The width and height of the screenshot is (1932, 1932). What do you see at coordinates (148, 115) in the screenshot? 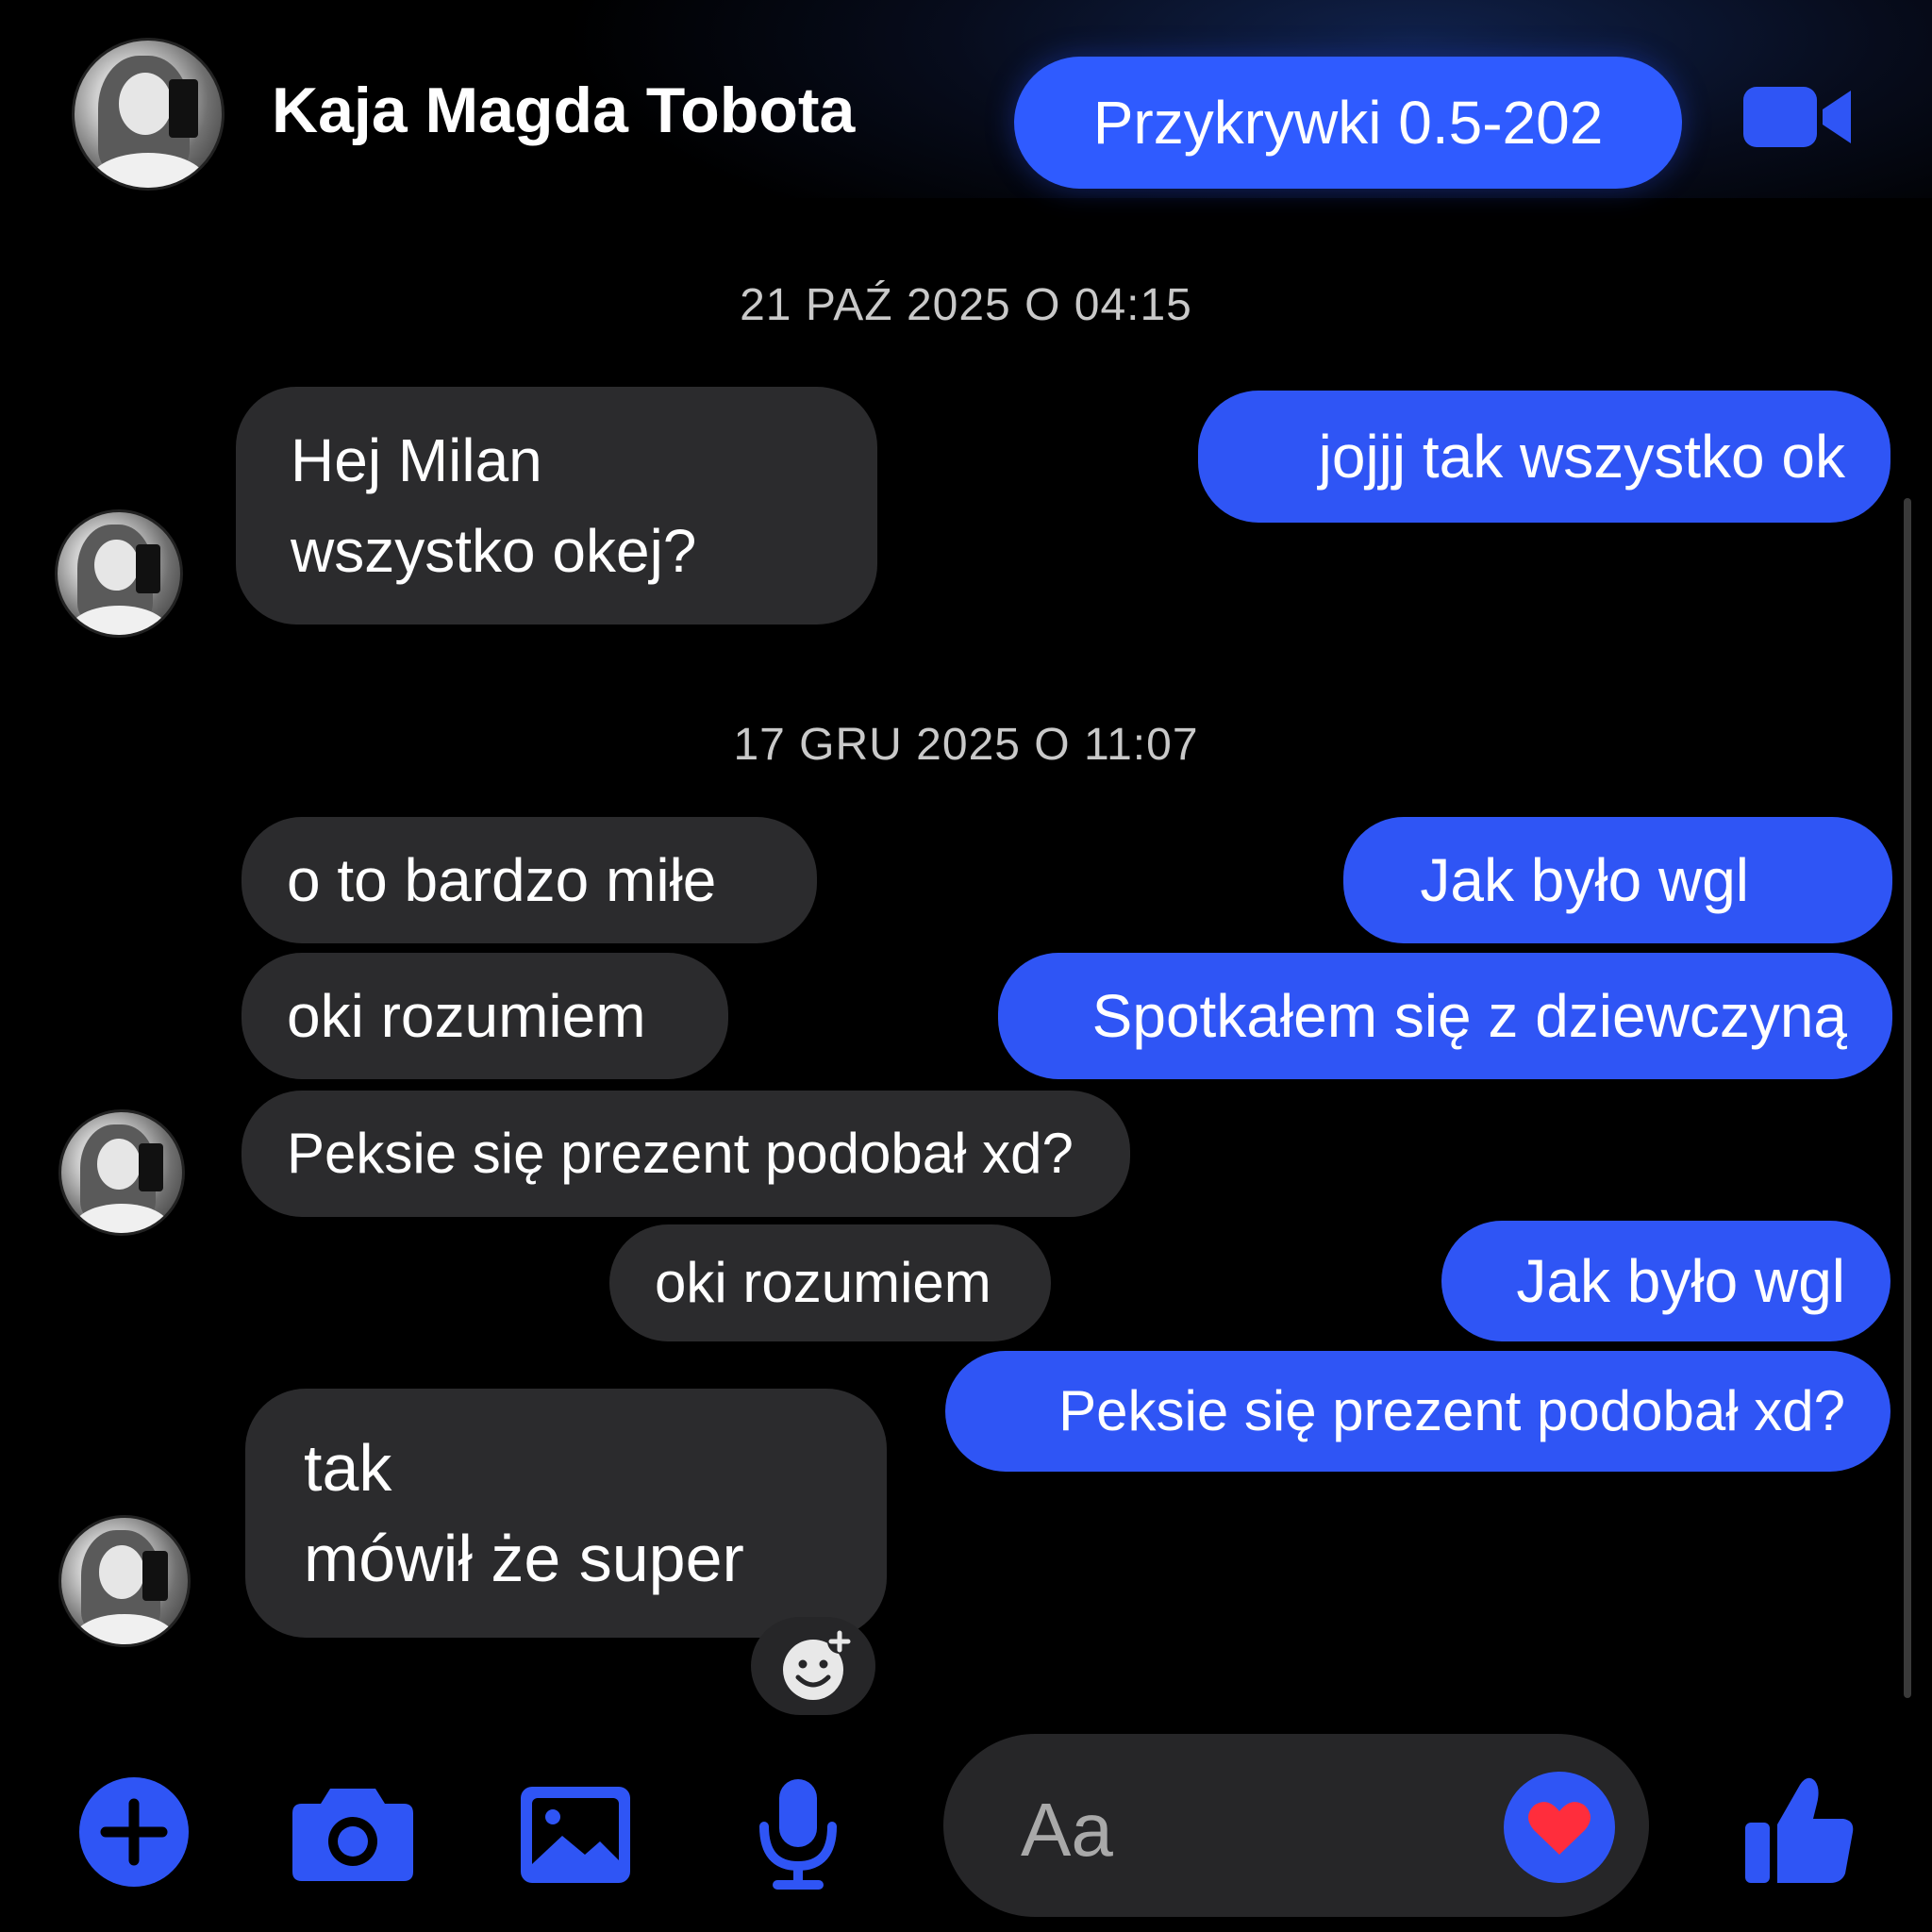
I see `contact-avatar` at bounding box center [148, 115].